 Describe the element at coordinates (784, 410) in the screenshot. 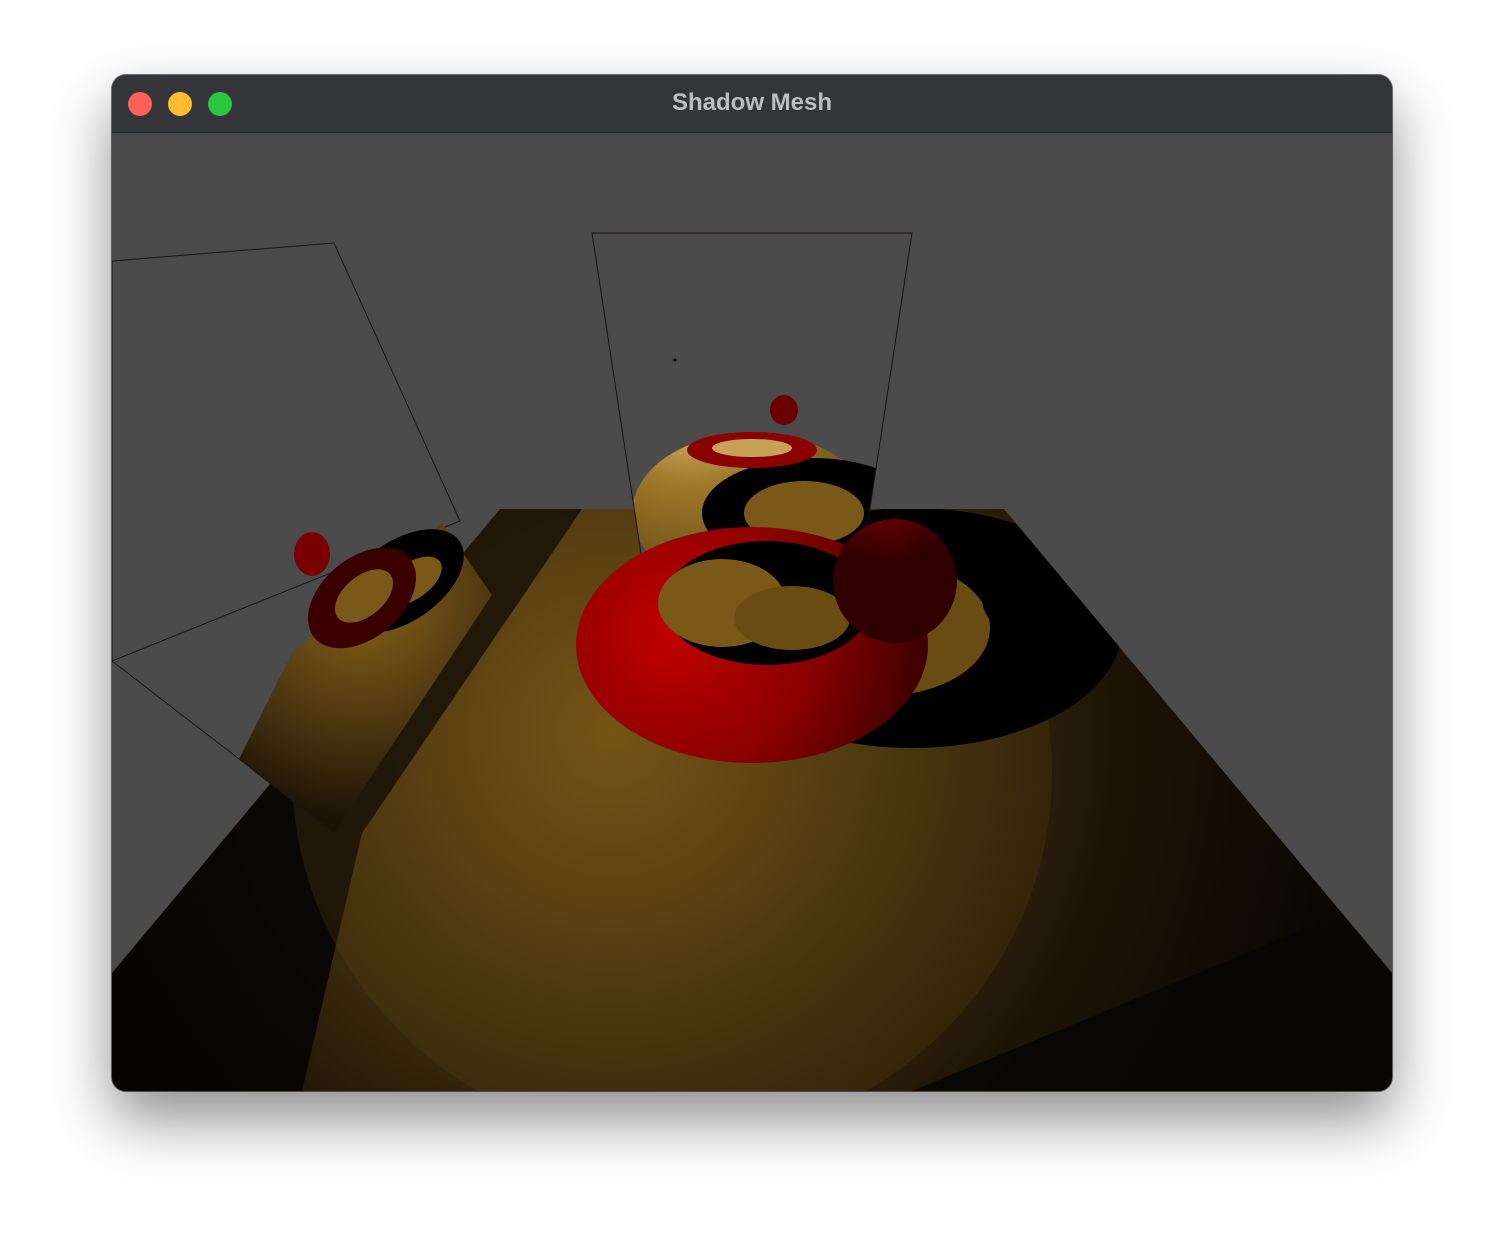

I see `mirror-sphere-back` at that location.